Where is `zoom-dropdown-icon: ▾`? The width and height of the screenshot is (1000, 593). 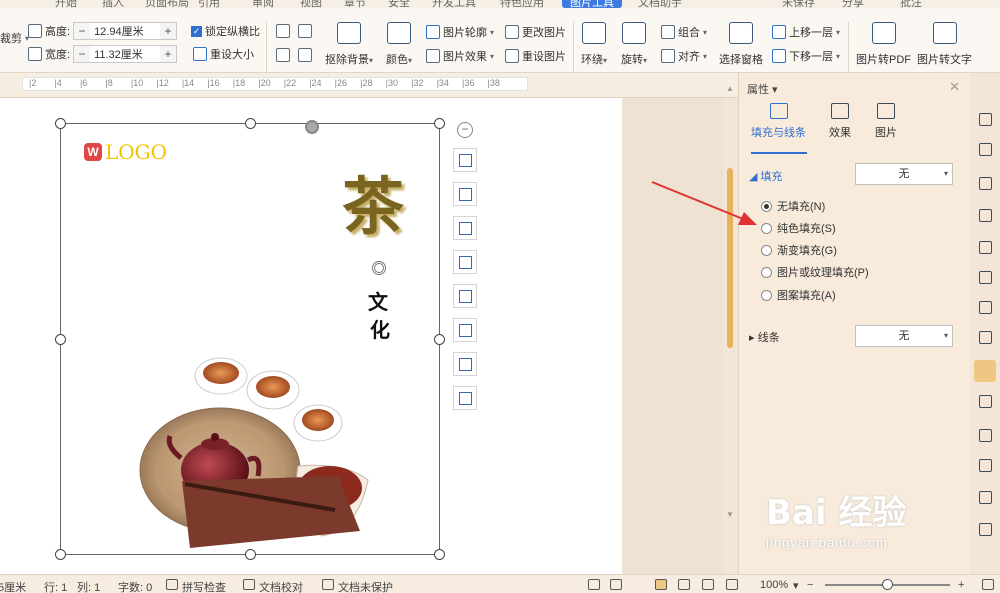 zoom-dropdown-icon: ▾ is located at coordinates (796, 585).